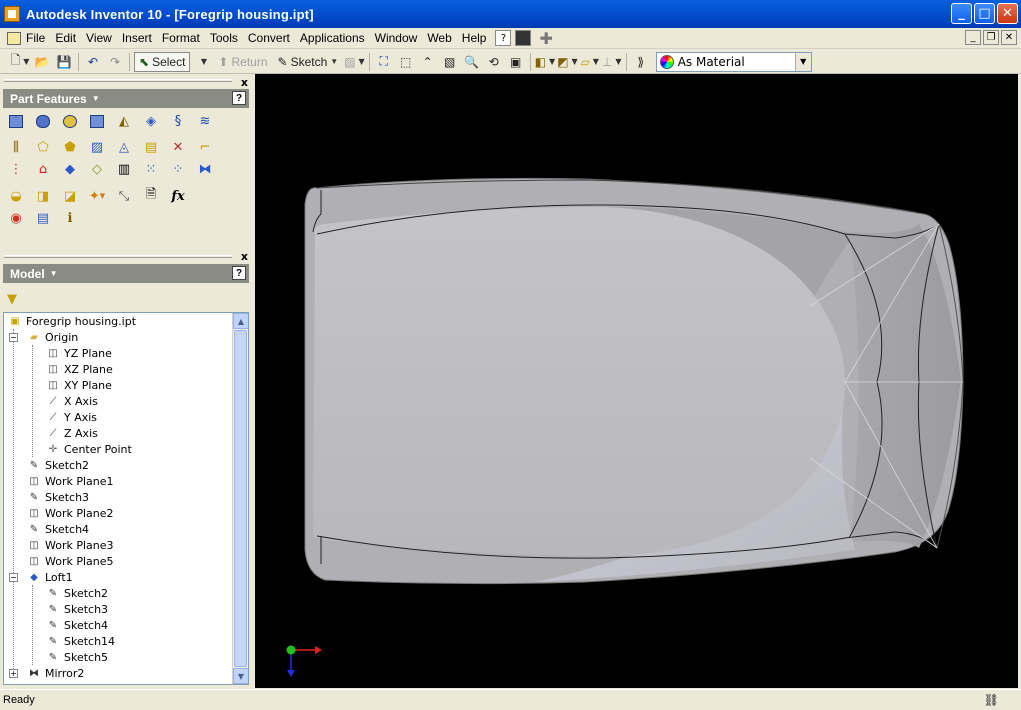  What do you see at coordinates (69, 513) in the screenshot?
I see `tree-item: ◫ Work Plane2` at bounding box center [69, 513].